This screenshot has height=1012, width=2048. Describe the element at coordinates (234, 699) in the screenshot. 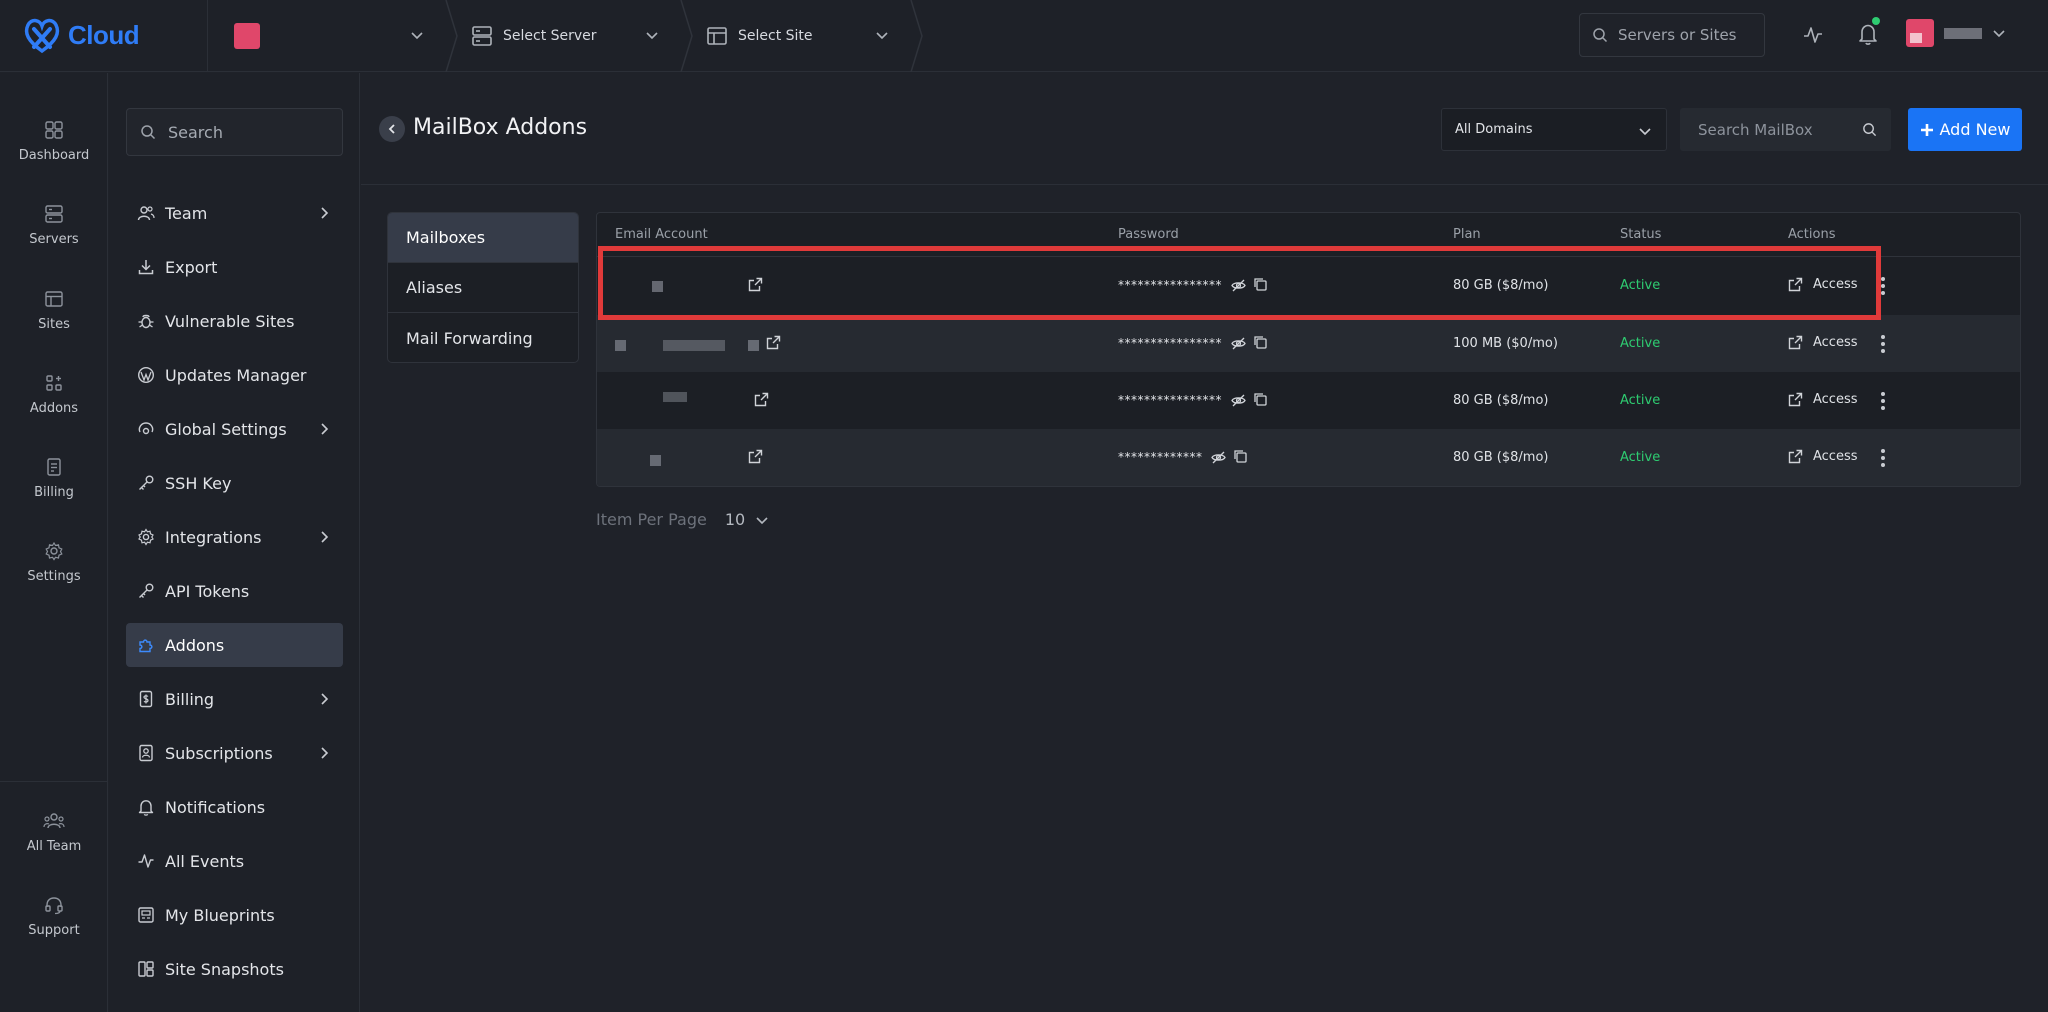

I see `sidebar-item-billing: Billing` at that location.